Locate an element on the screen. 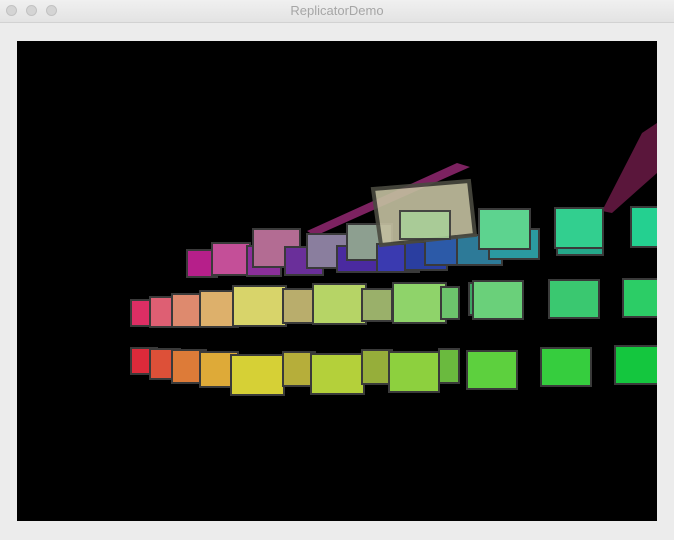 The image size is (674, 540). window-title: ReplicatorDemo is located at coordinates (337, 10).